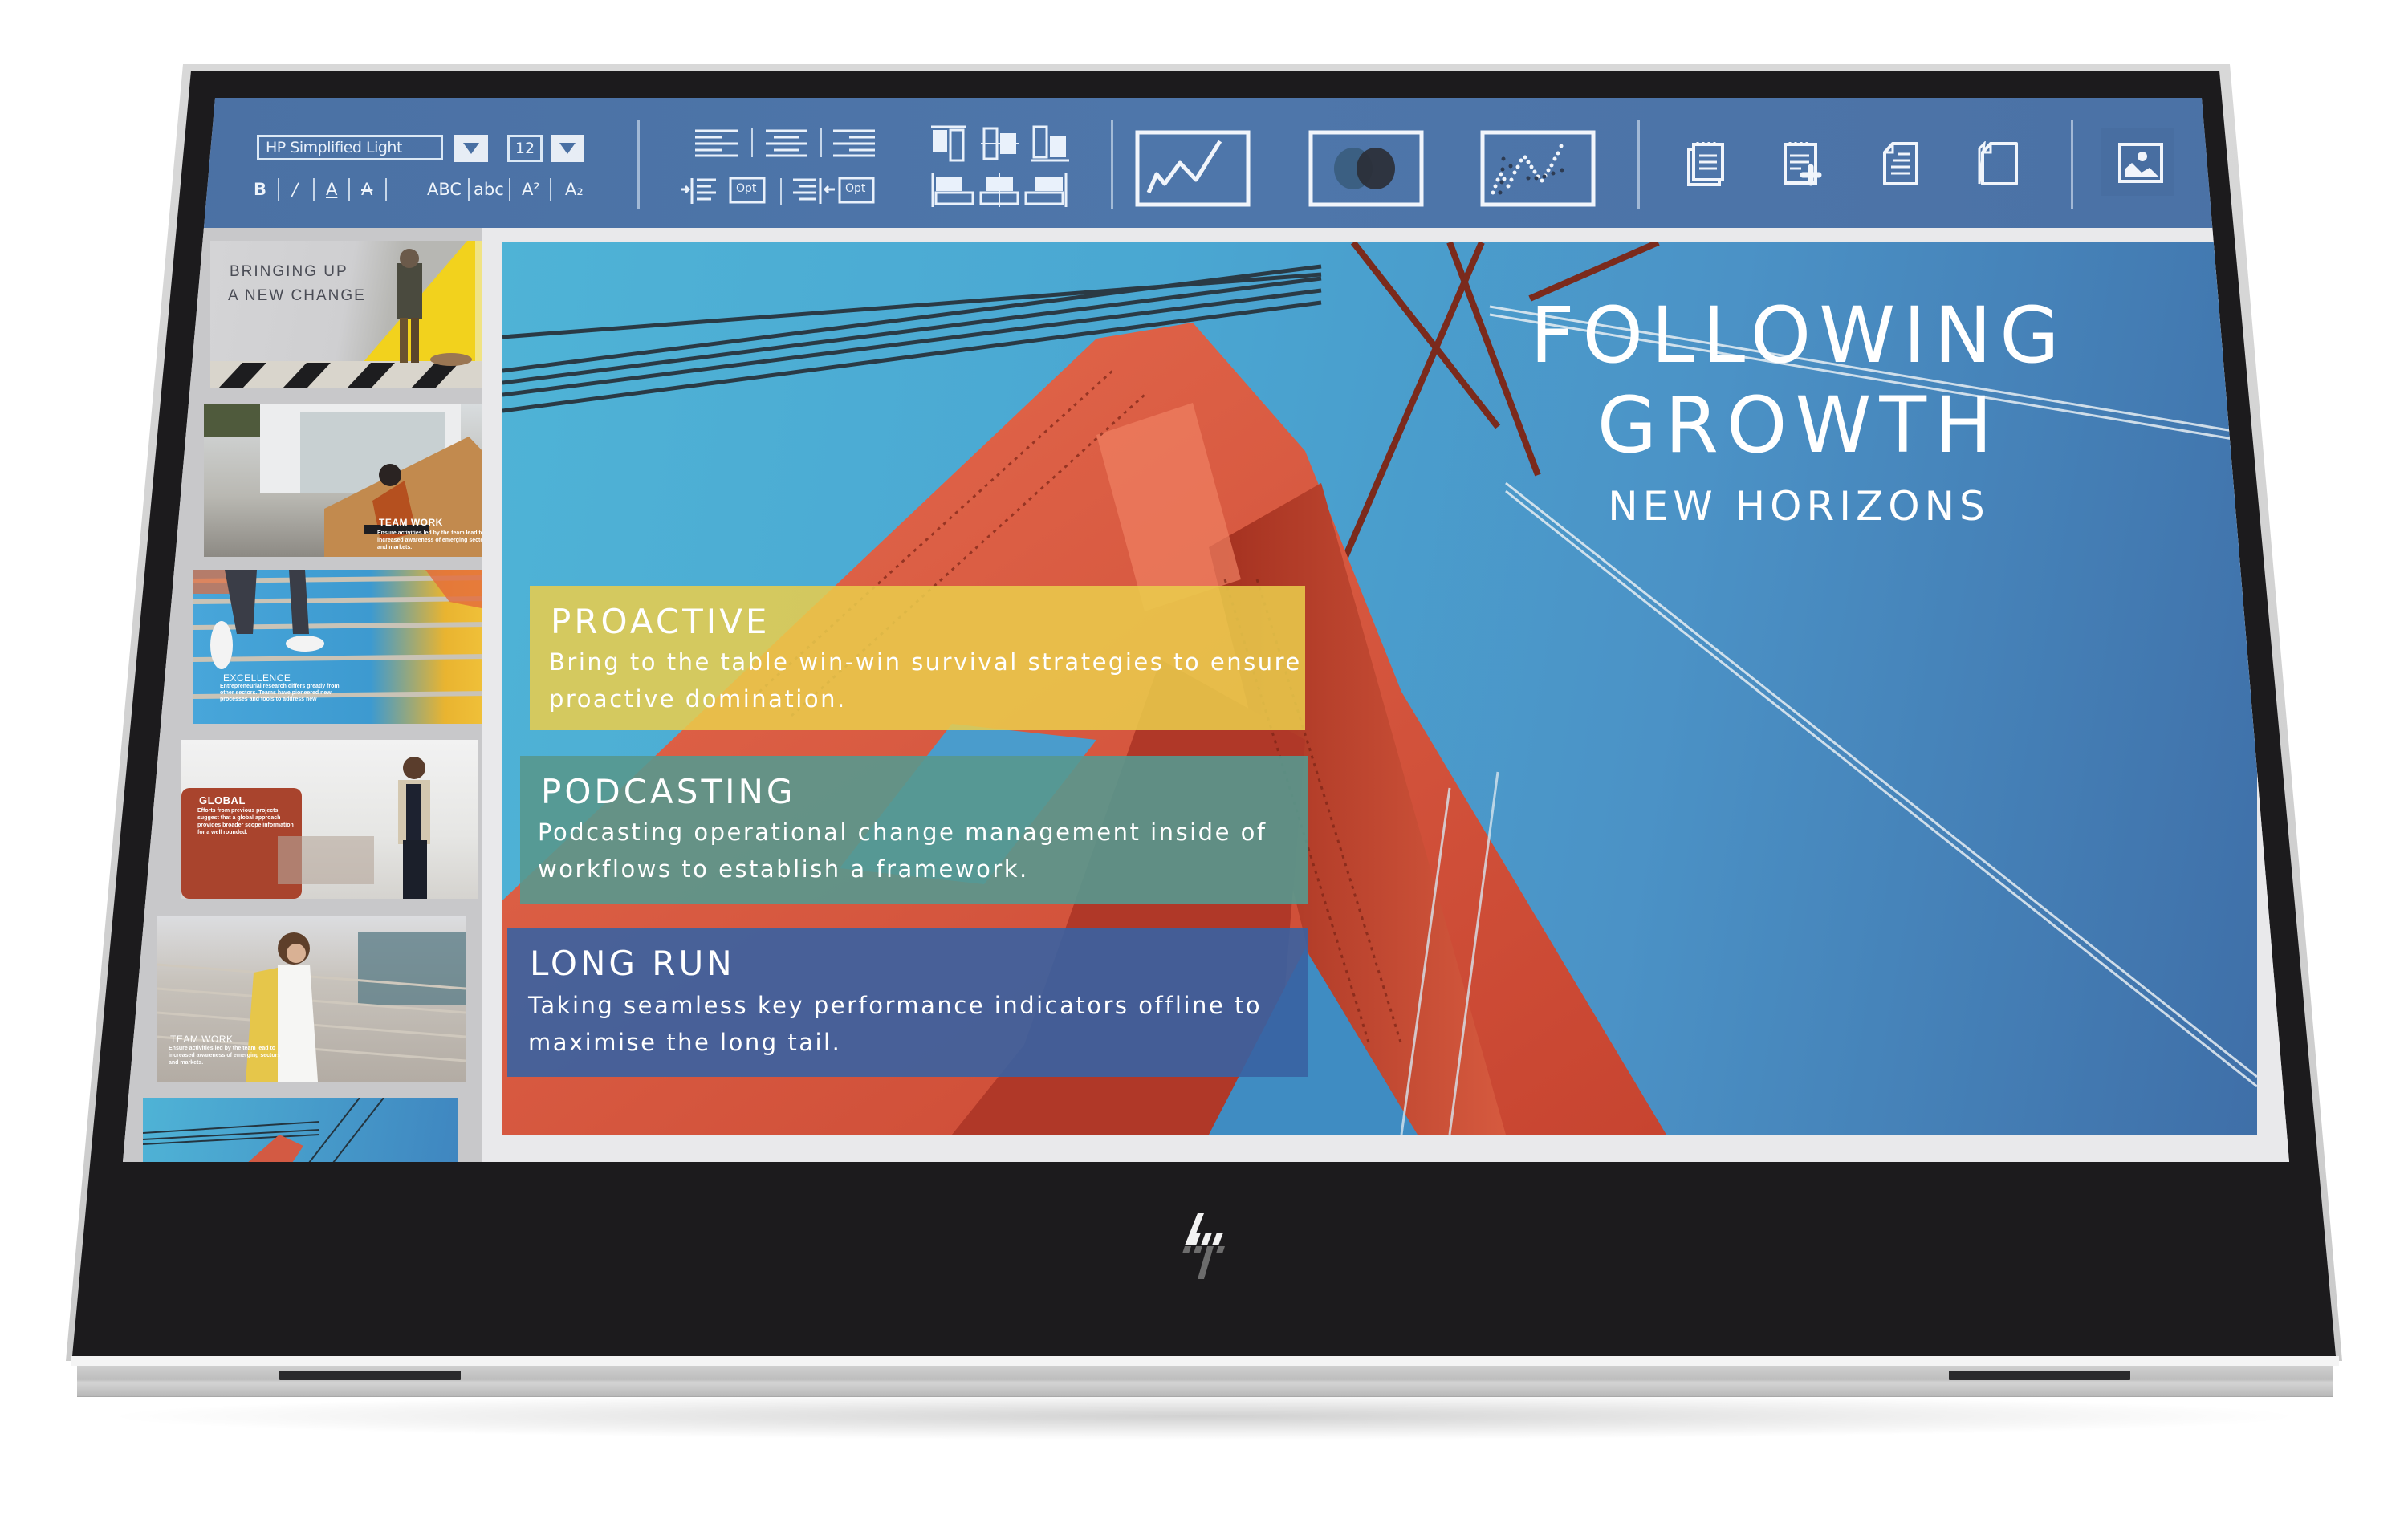 The image size is (2408, 1515). I want to click on align-left-icon, so click(717, 142).